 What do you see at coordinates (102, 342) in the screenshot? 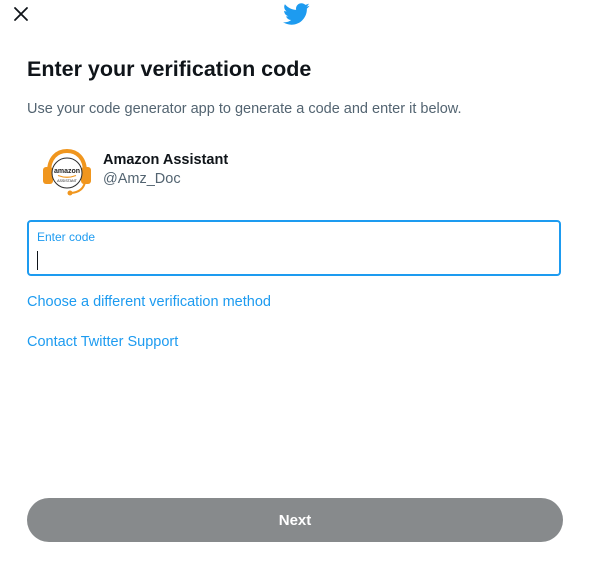
I see `contact-support-link: Contact Twitter Support` at bounding box center [102, 342].